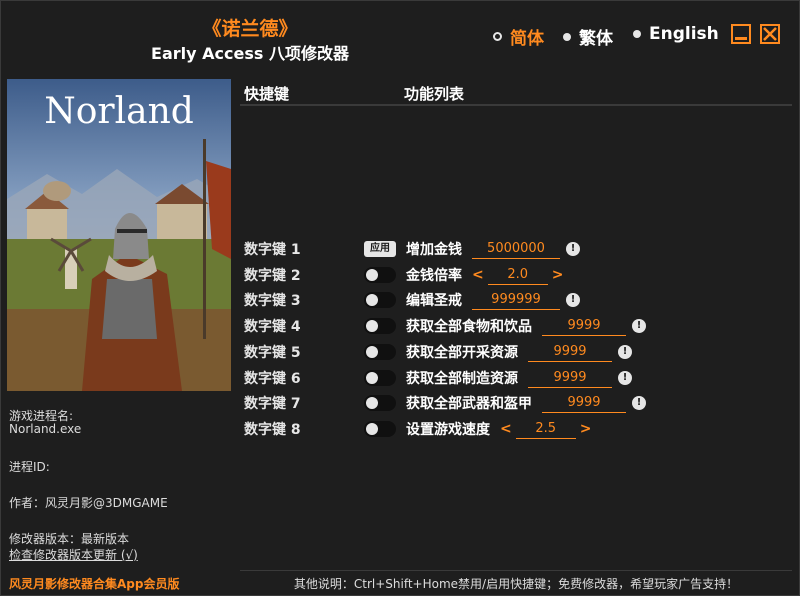 Image resolution: width=800 pixels, height=596 pixels. Describe the element at coordinates (73, 554) in the screenshot. I see `check-update-link: 检查修改器版本更新 (√)` at that location.